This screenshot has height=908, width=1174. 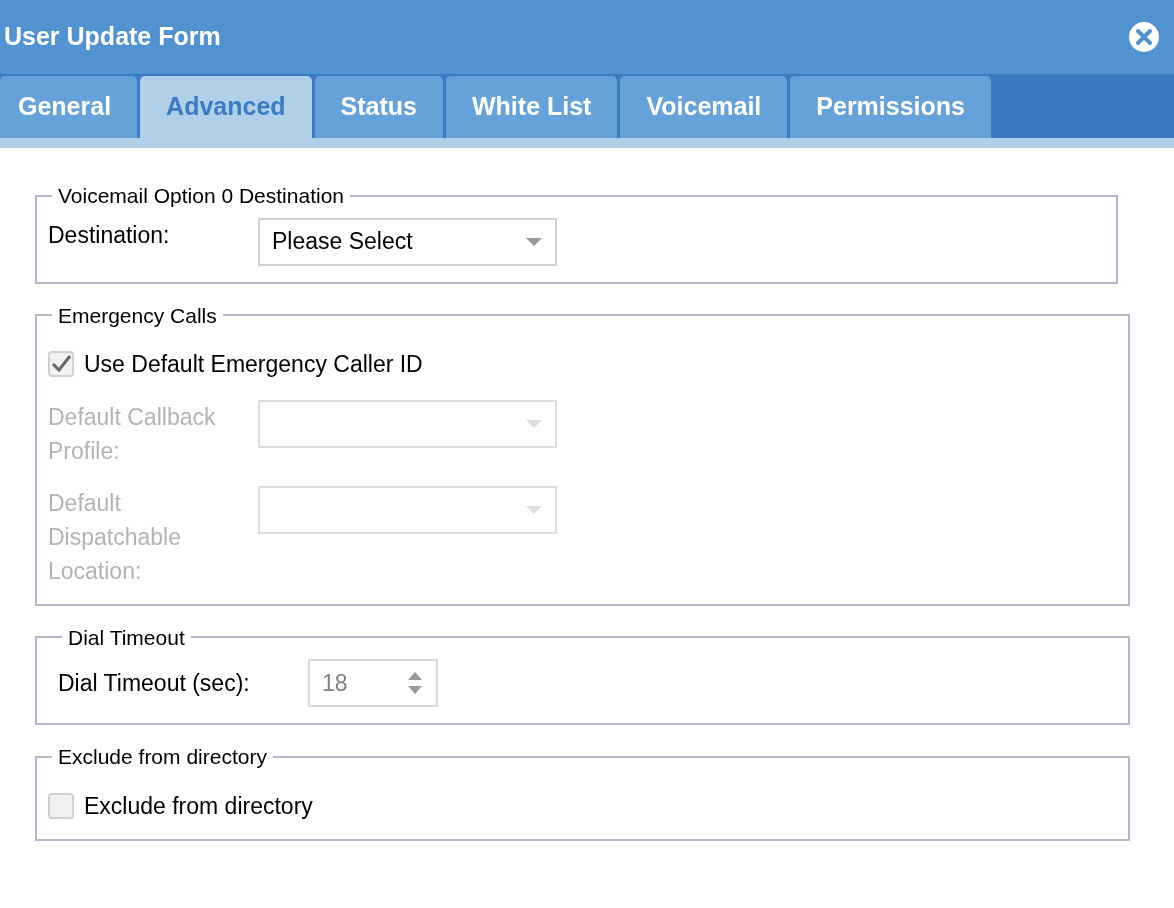 What do you see at coordinates (201, 196) in the screenshot?
I see `group-title: Voicemail Option 0 Destination` at bounding box center [201, 196].